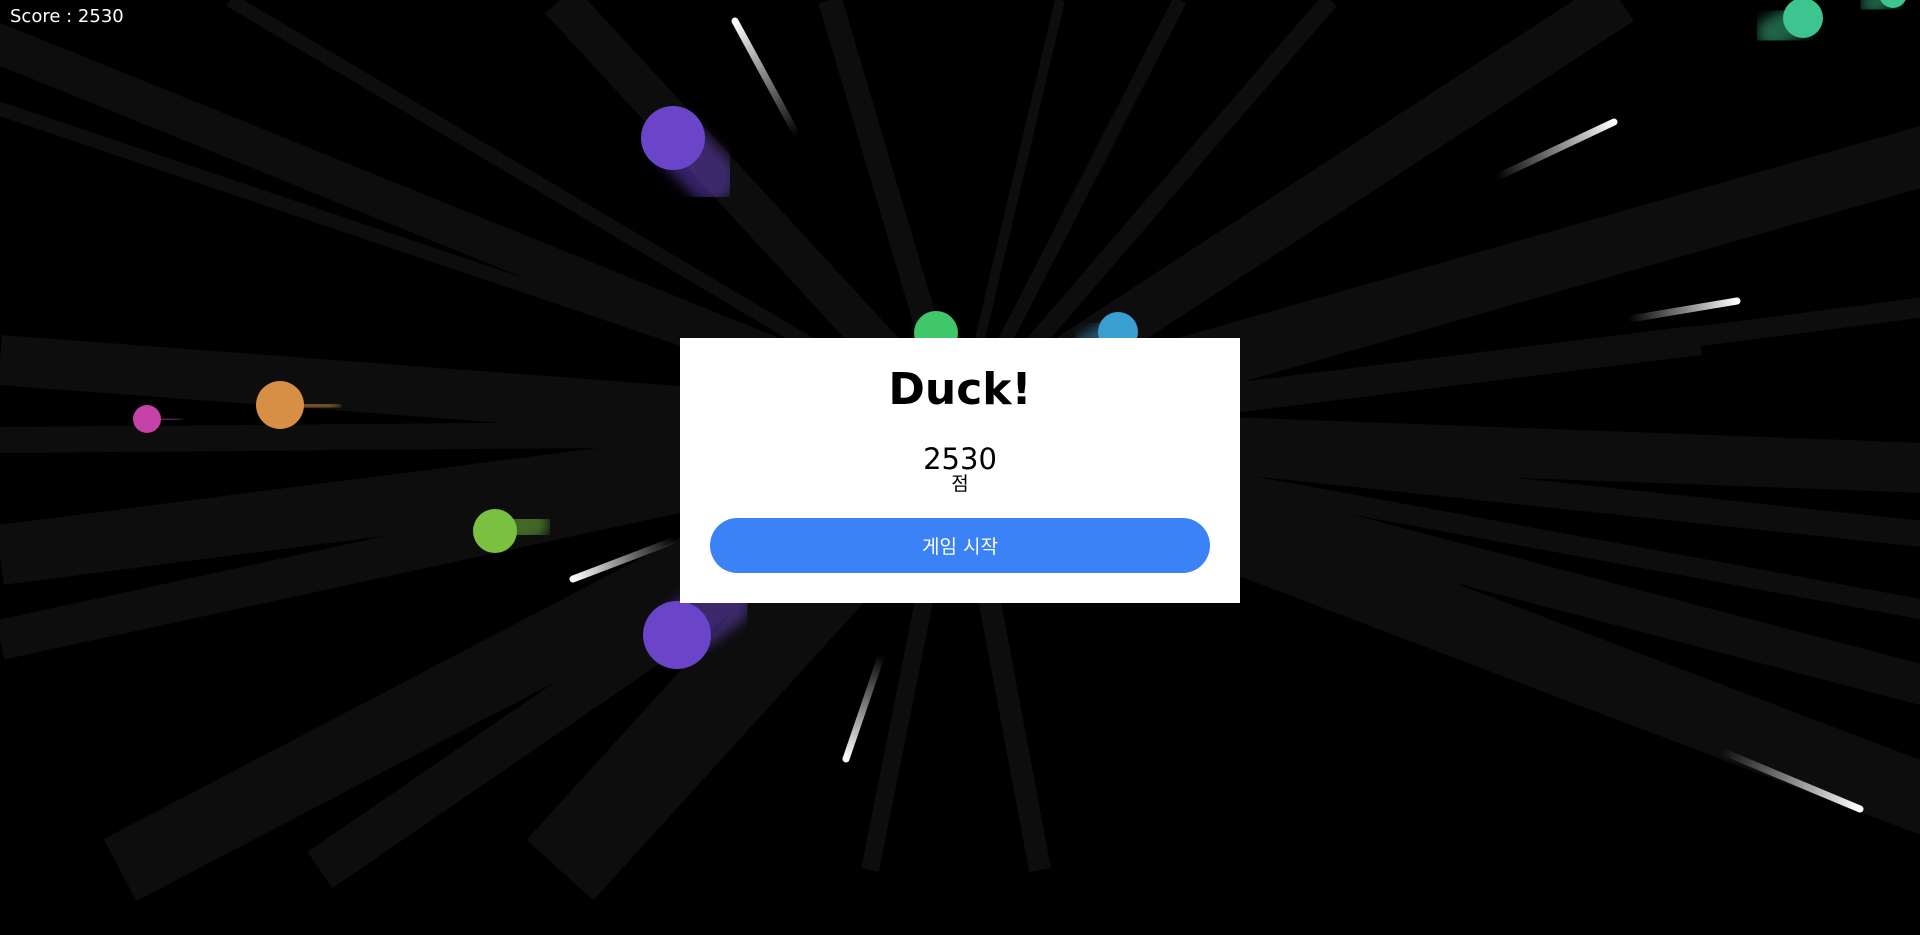 Image resolution: width=1920 pixels, height=935 pixels. Describe the element at coordinates (67, 16) in the screenshot. I see `score-display: Score : 2530` at that location.